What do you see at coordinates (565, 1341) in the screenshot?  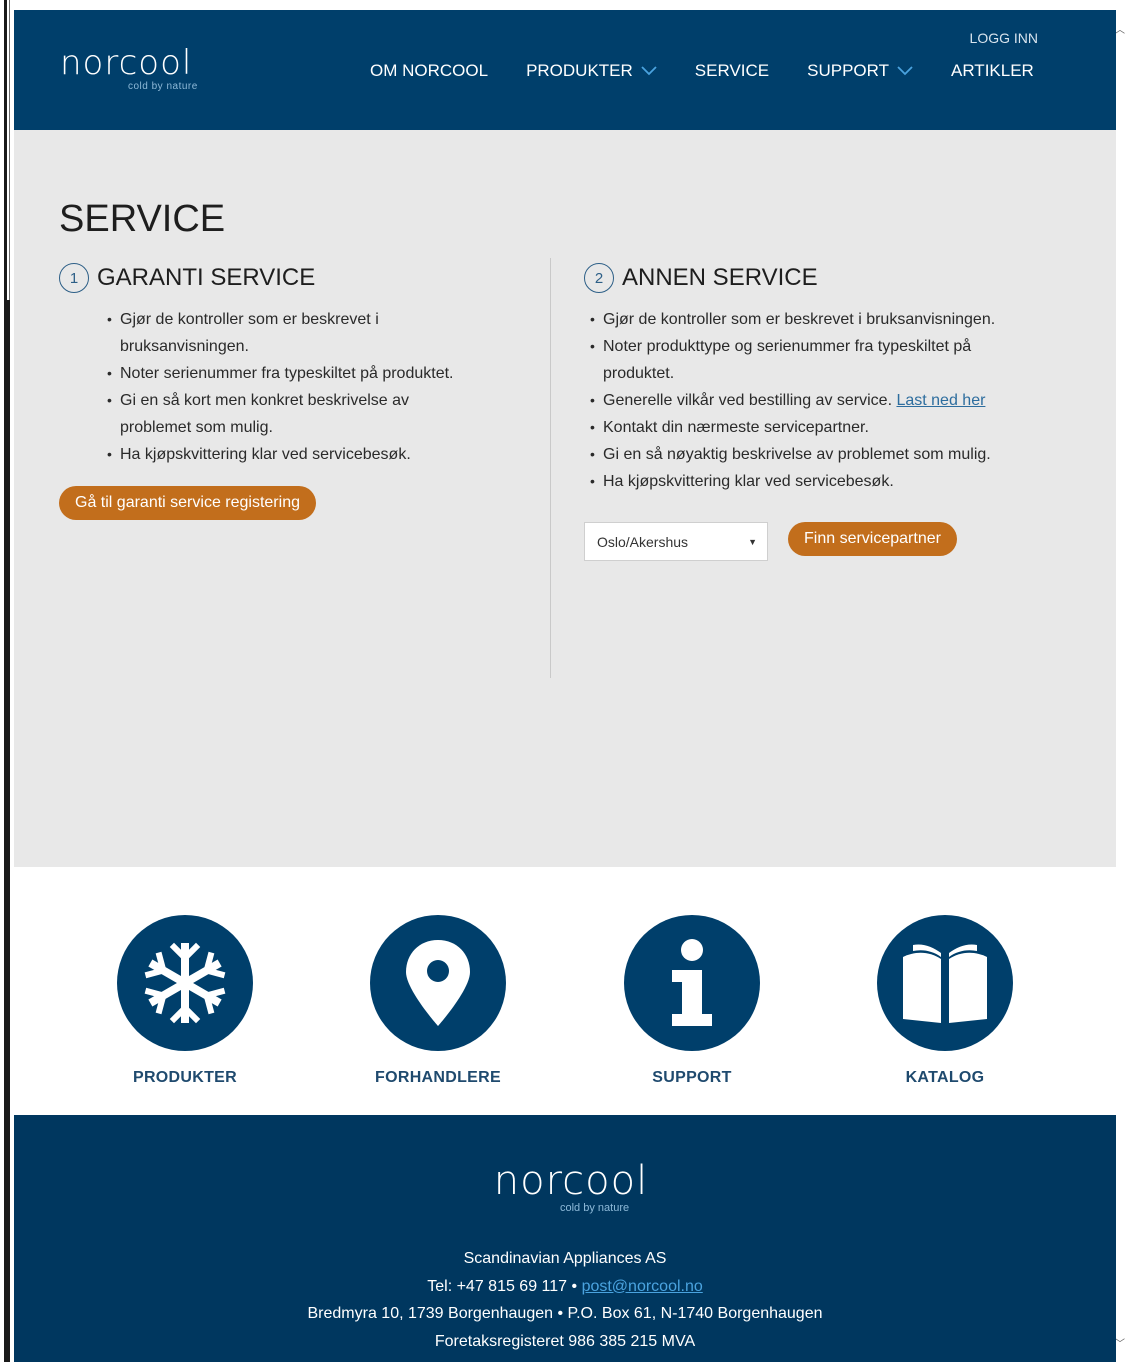 I see `registry-number: Foretaksregisteret 986 385 215 MVA` at bounding box center [565, 1341].